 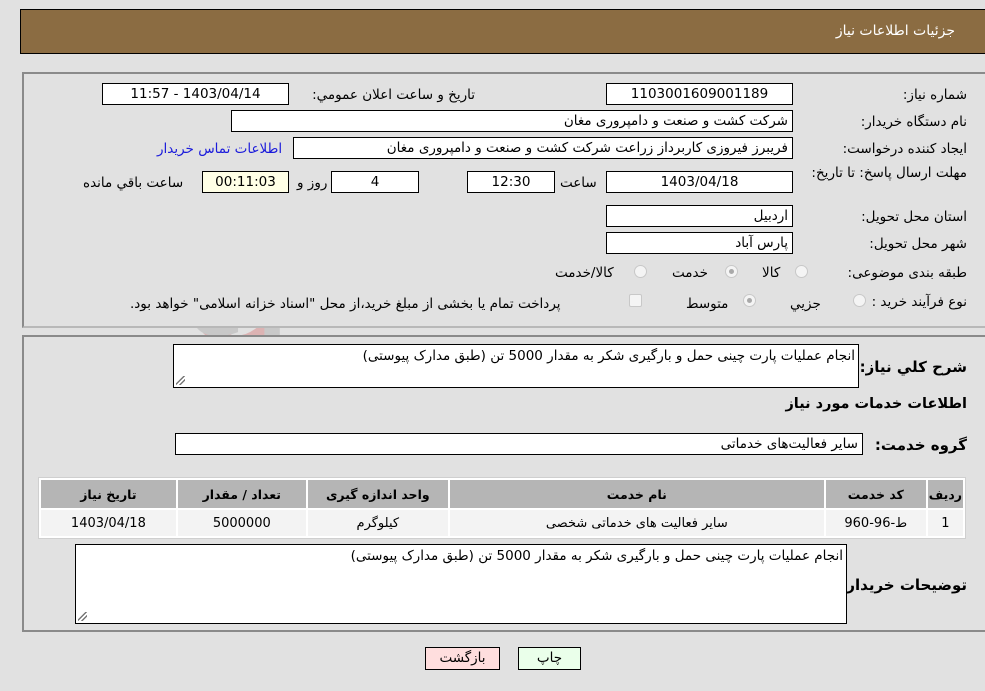 What do you see at coordinates (904, 149) in the screenshot?
I see `creator-label: ایجاد کننده درخواست:` at bounding box center [904, 149].